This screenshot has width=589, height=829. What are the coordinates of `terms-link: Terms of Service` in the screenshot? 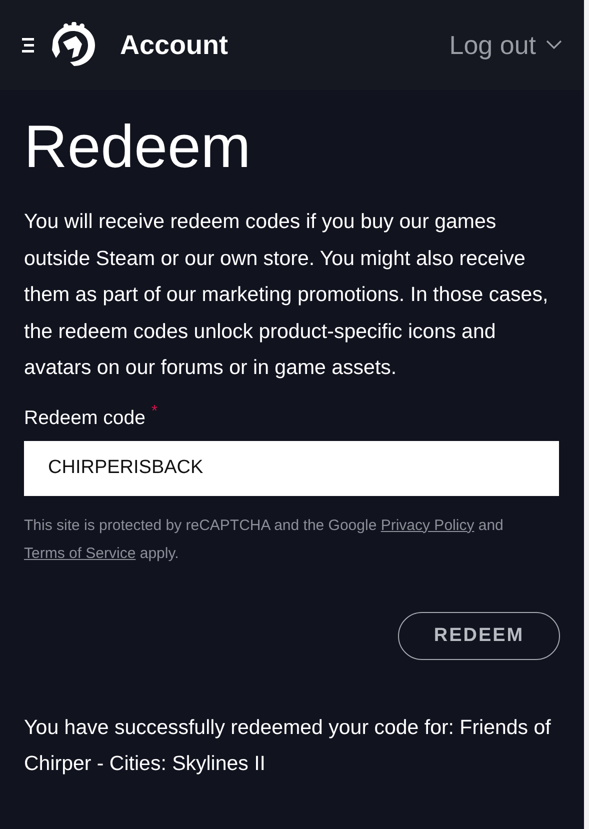 It's located at (80, 553).